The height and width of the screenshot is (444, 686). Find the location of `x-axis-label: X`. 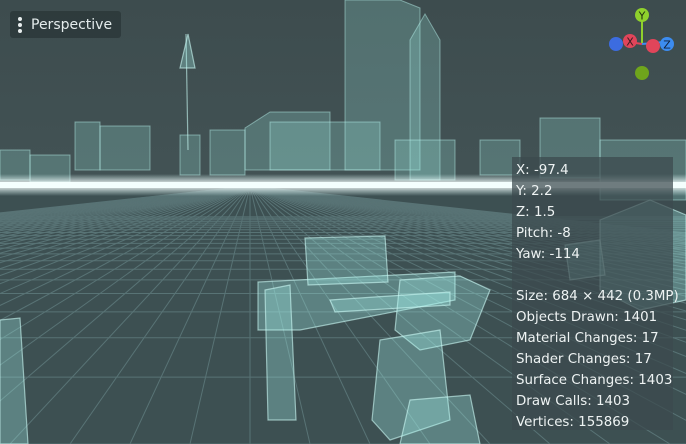

x-axis-label: X is located at coordinates (630, 42).